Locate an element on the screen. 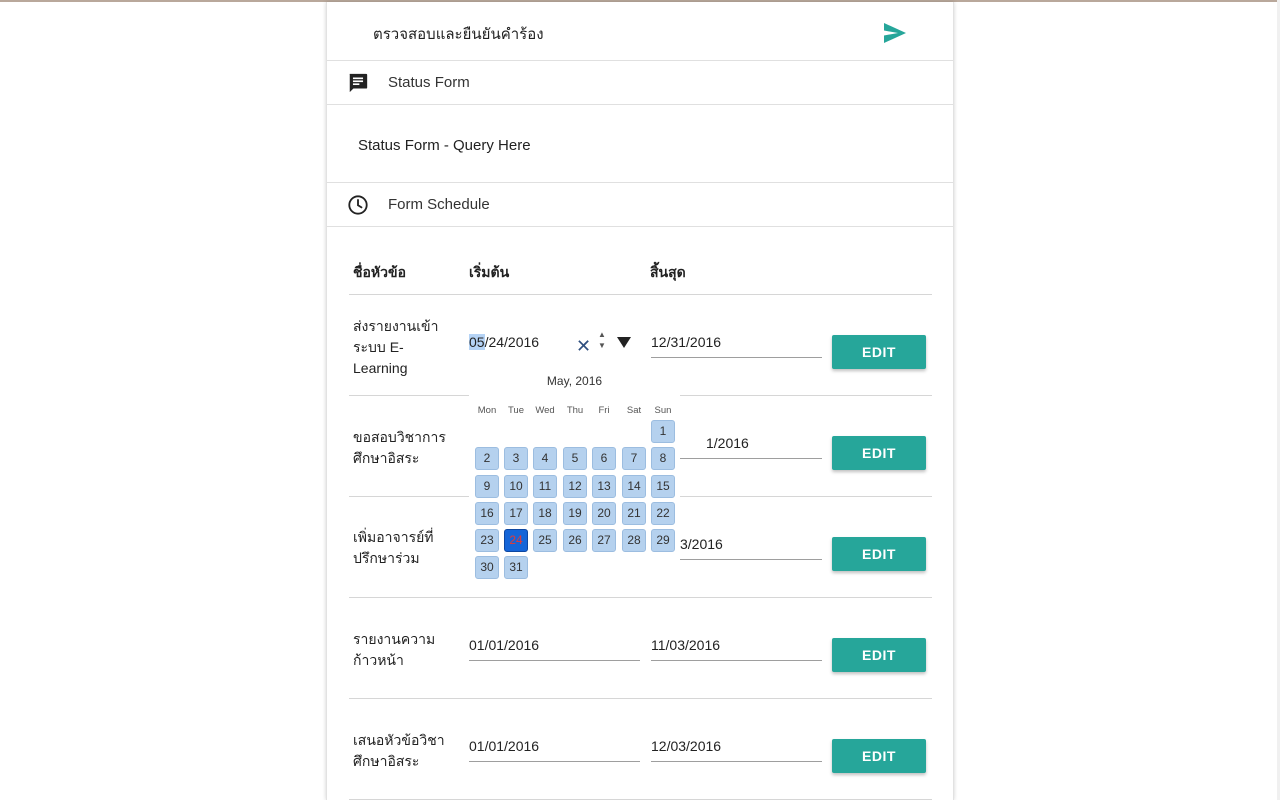 The width and height of the screenshot is (1280, 800). row-title-line: รายงานความ is located at coordinates (394, 639).